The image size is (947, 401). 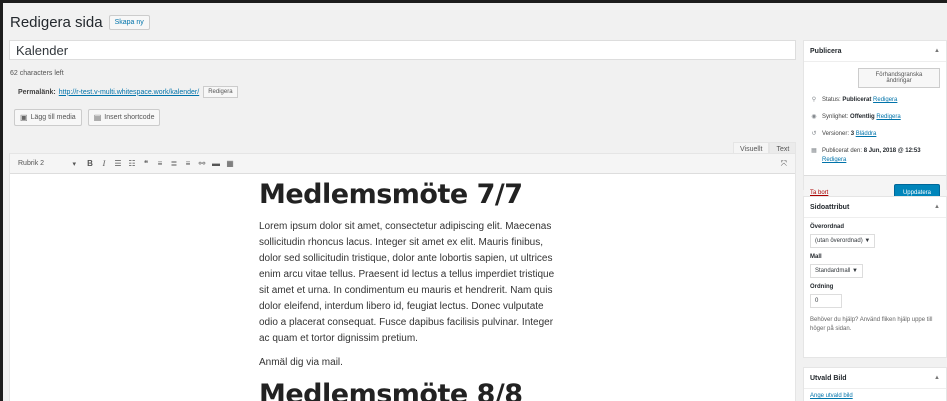 What do you see at coordinates (220, 92) in the screenshot?
I see `permalink-edit-button: Redigera` at bounding box center [220, 92].